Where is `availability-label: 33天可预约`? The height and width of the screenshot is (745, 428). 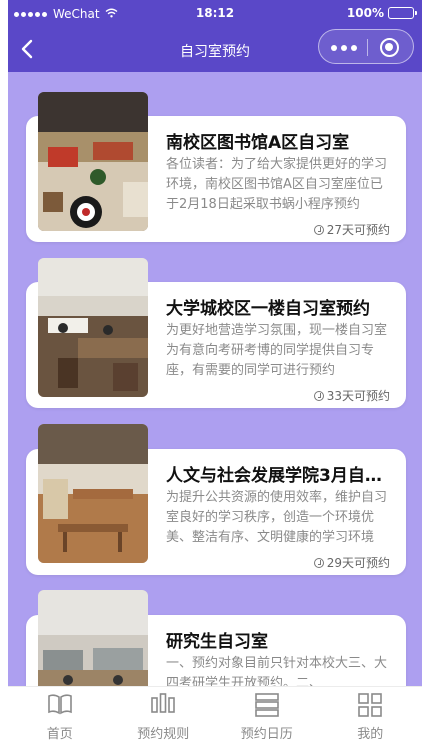
availability-label: 33天可预约 is located at coordinates (351, 395).